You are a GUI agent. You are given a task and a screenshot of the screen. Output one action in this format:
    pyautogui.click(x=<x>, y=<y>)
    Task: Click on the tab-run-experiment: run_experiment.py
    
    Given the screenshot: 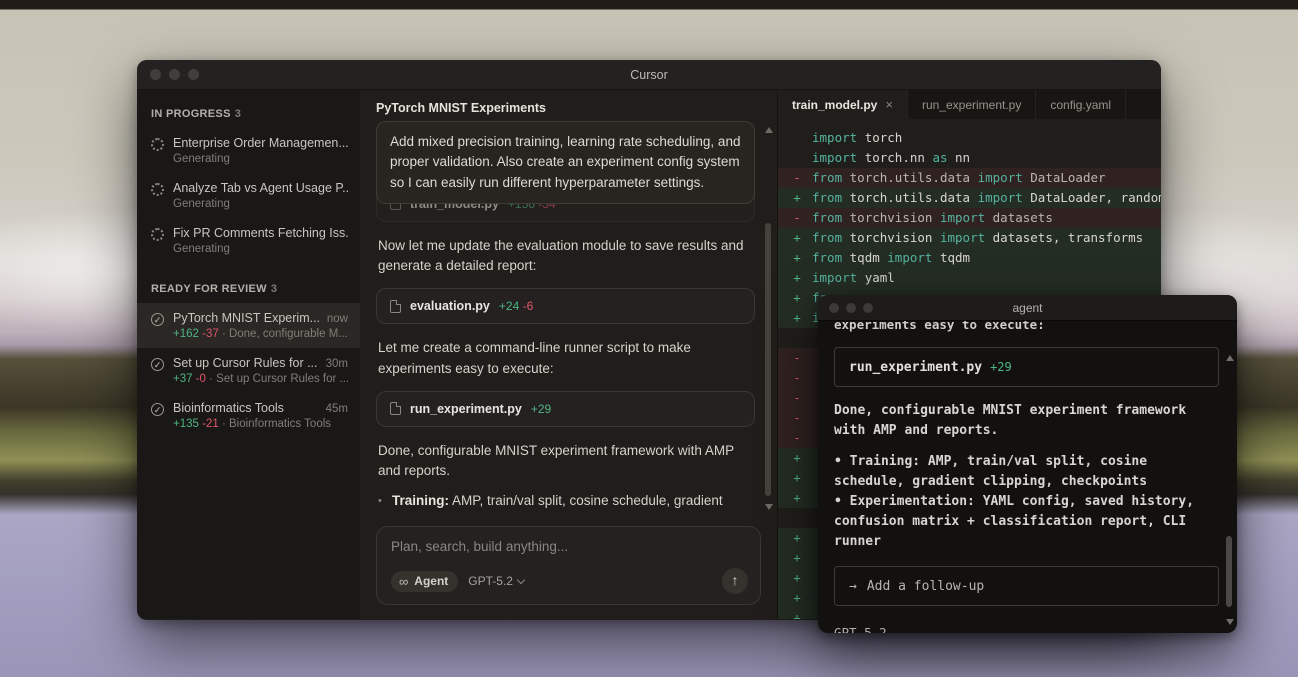 What is the action you would take?
    pyautogui.click(x=972, y=104)
    